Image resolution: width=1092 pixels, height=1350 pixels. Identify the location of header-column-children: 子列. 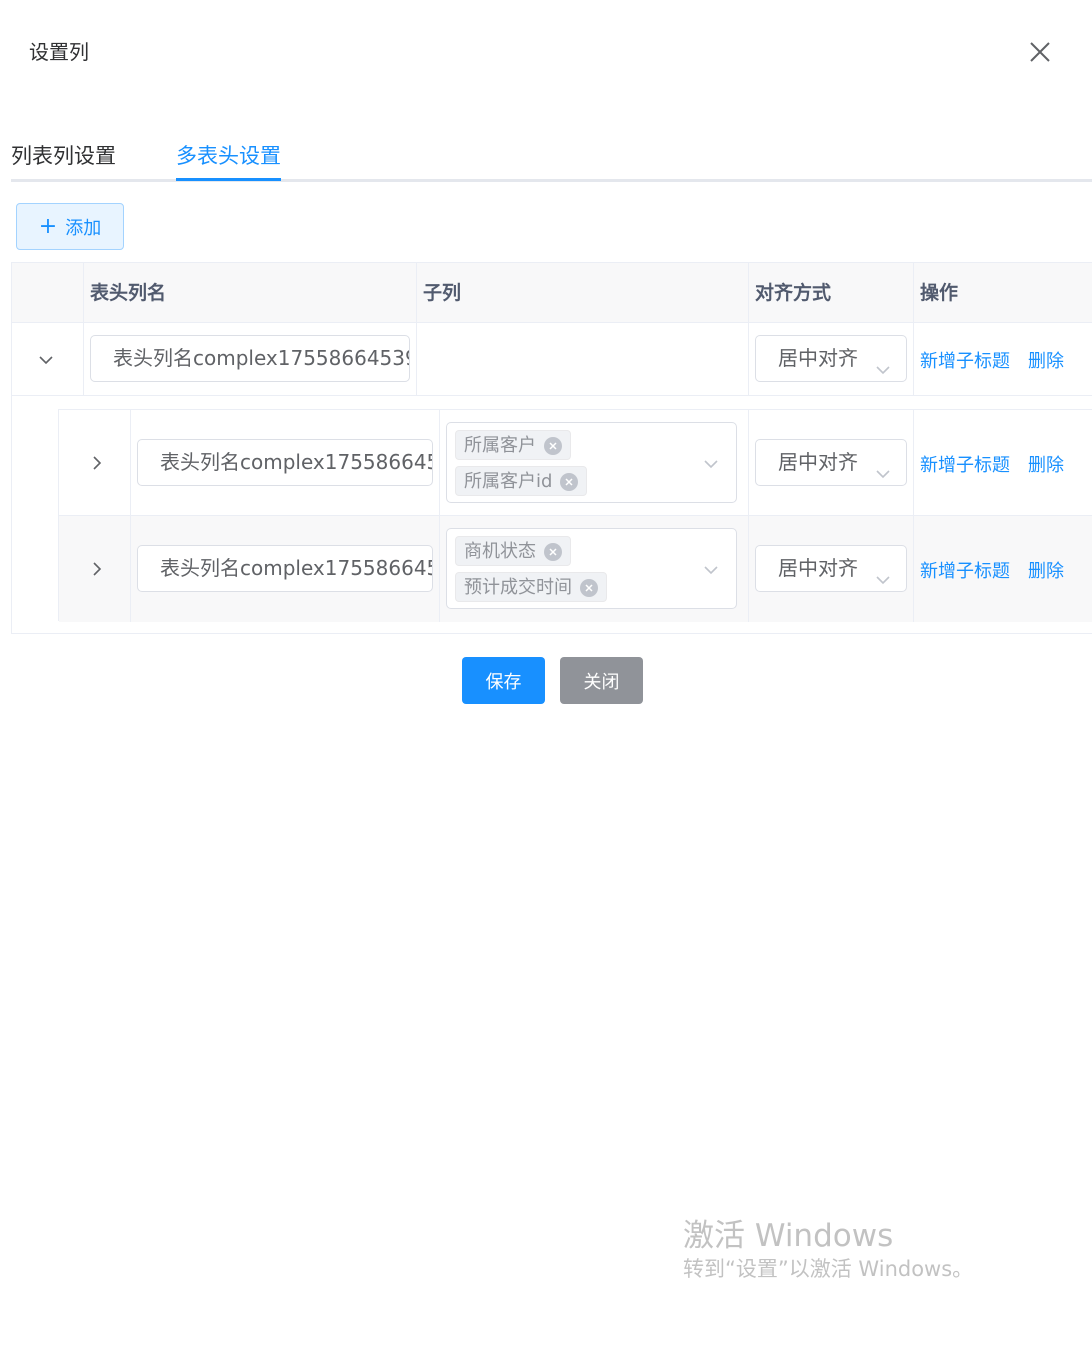
(583, 293).